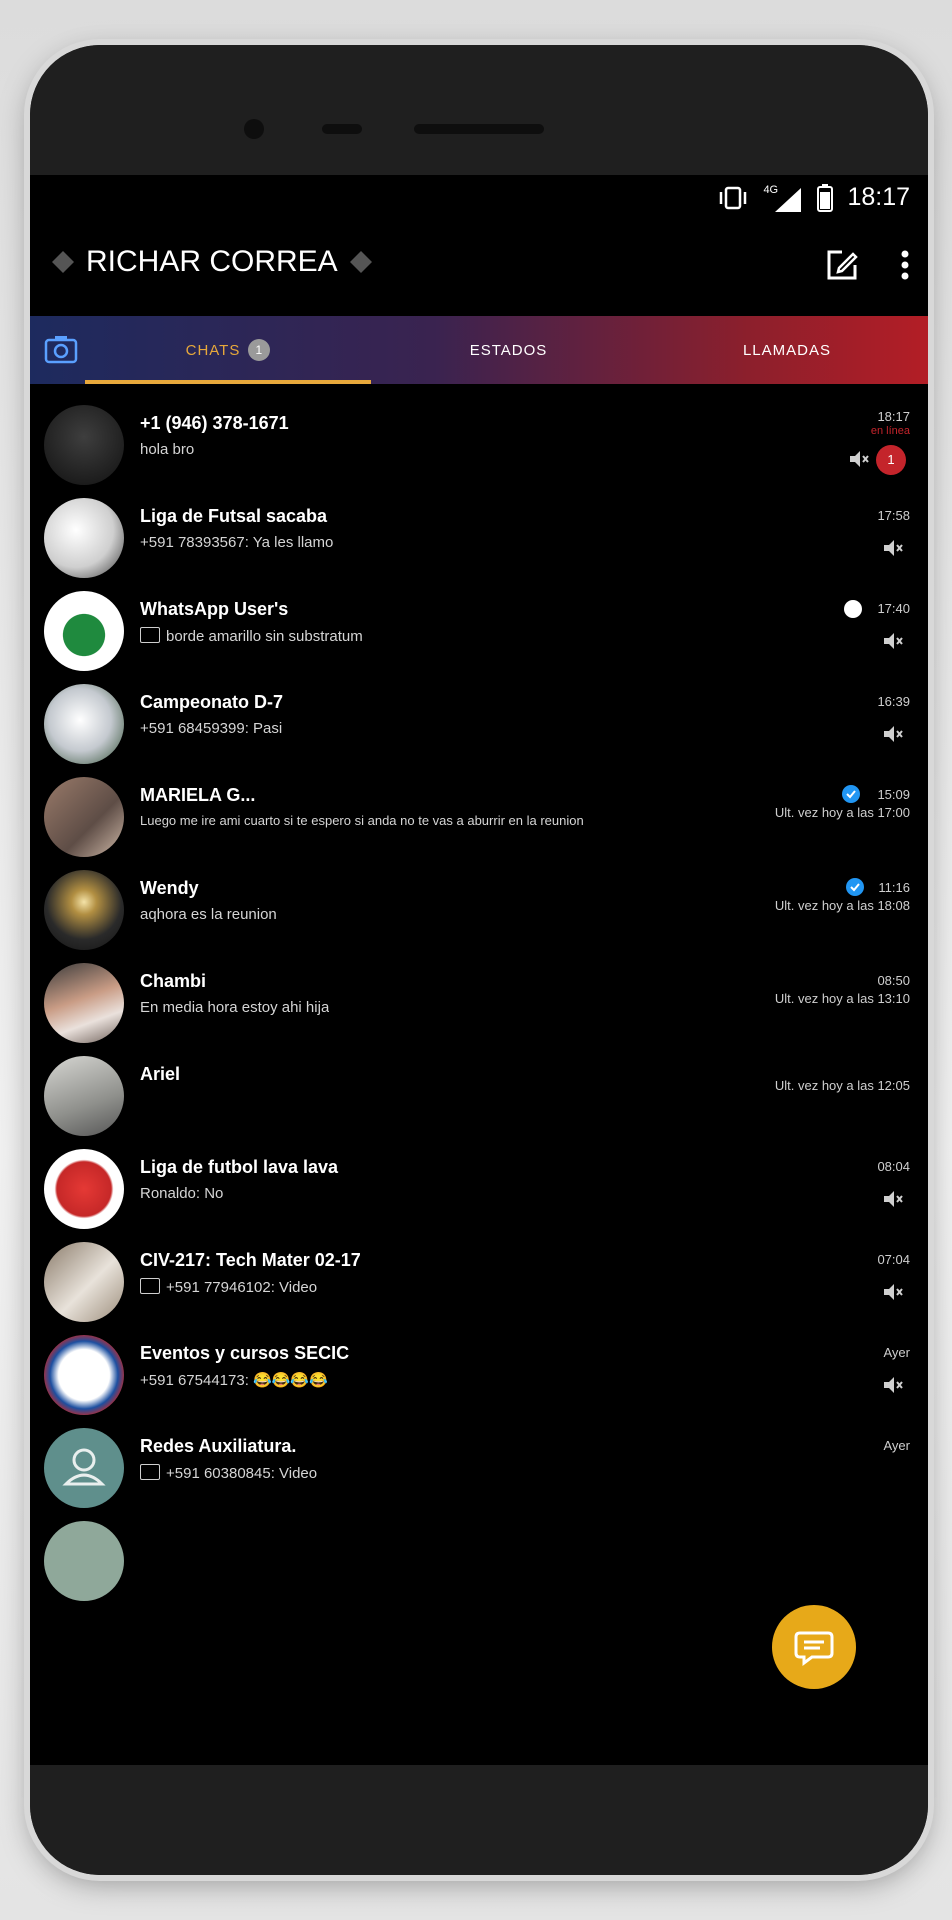  I want to click on unread-badge: 1, so click(891, 460).